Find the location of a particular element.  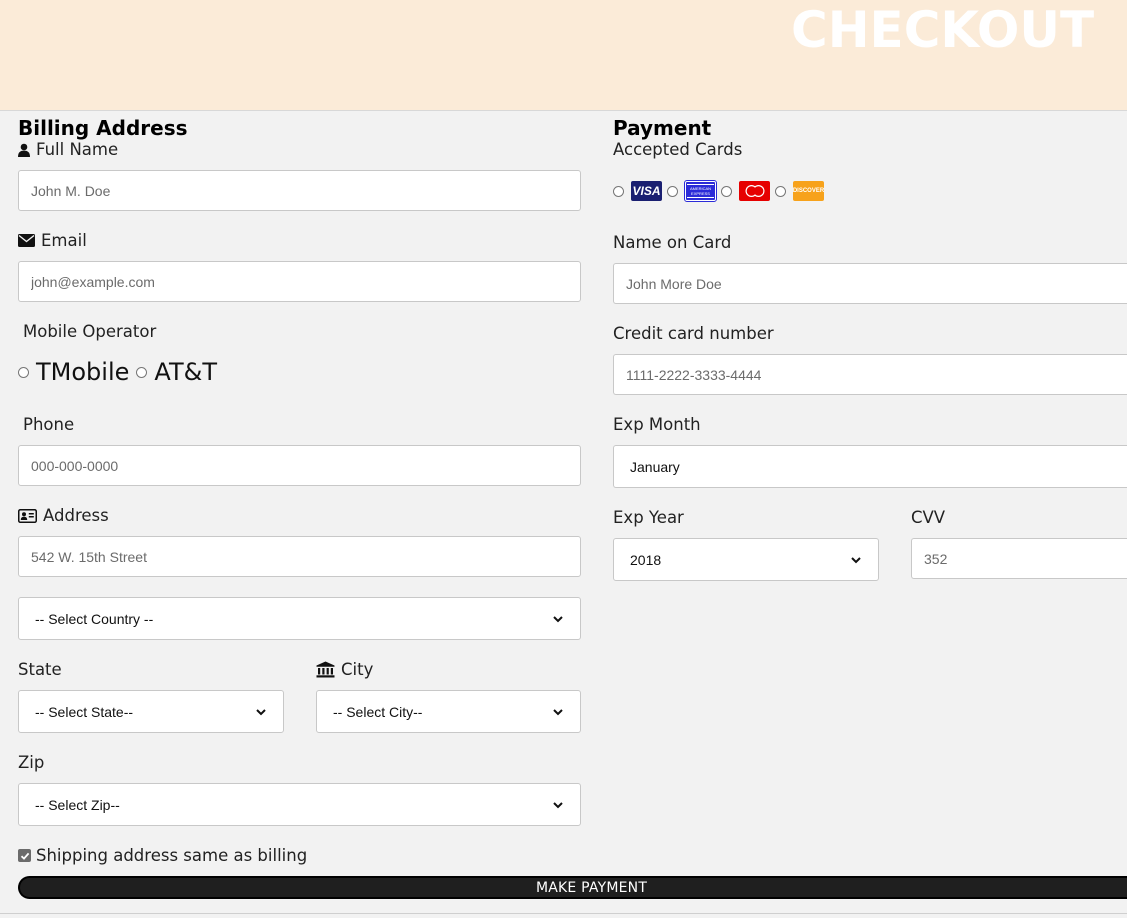

zip-label-text: Zip is located at coordinates (31, 762).